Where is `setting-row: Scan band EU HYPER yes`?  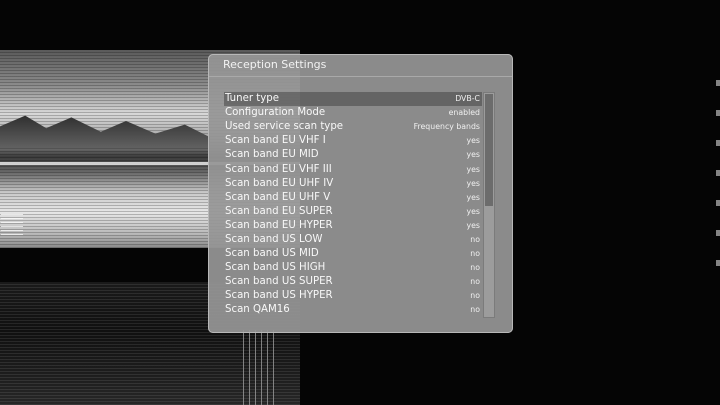
setting-row: Scan band EU HYPER yes is located at coordinates (353, 226).